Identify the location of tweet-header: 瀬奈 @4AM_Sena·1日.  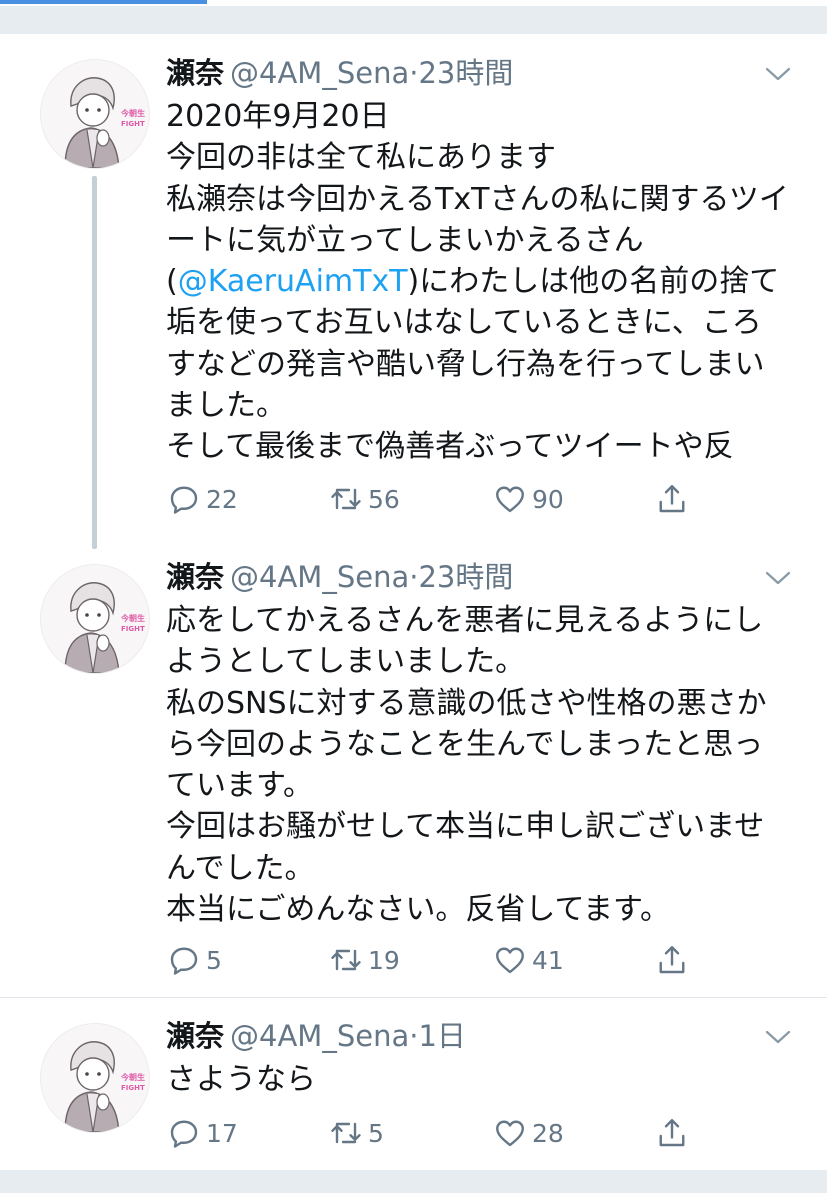
(316, 1036).